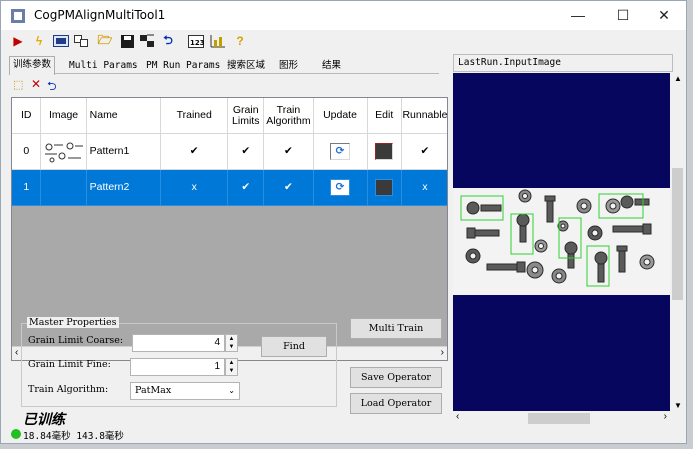 Image resolution: width=693 pixels, height=449 pixels. Describe the element at coordinates (384, 116) in the screenshot. I see `col-edit: Edit` at that location.